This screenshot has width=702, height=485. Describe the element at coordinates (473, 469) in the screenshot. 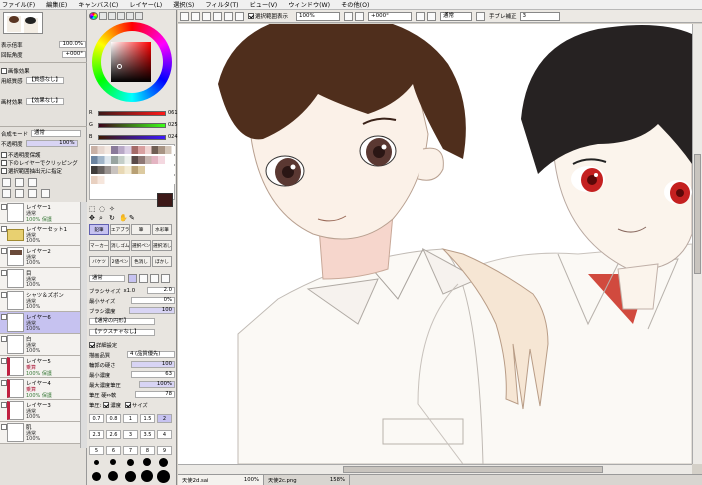

I see `horizontal-scroll-thumb` at that location.